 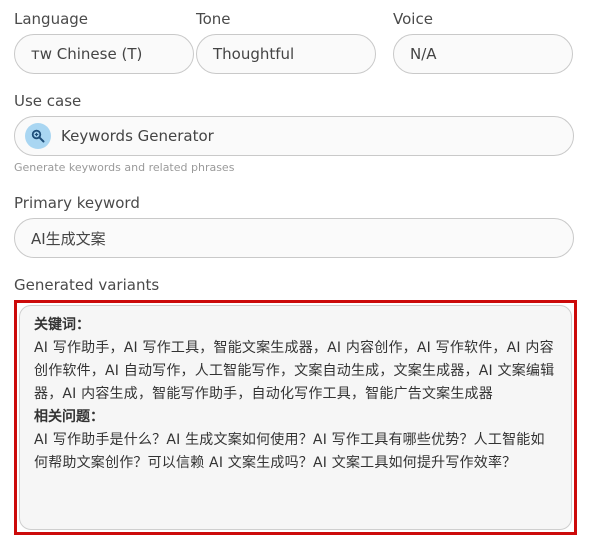 What do you see at coordinates (254, 54) in the screenshot?
I see `tone-value: Thoughtful` at bounding box center [254, 54].